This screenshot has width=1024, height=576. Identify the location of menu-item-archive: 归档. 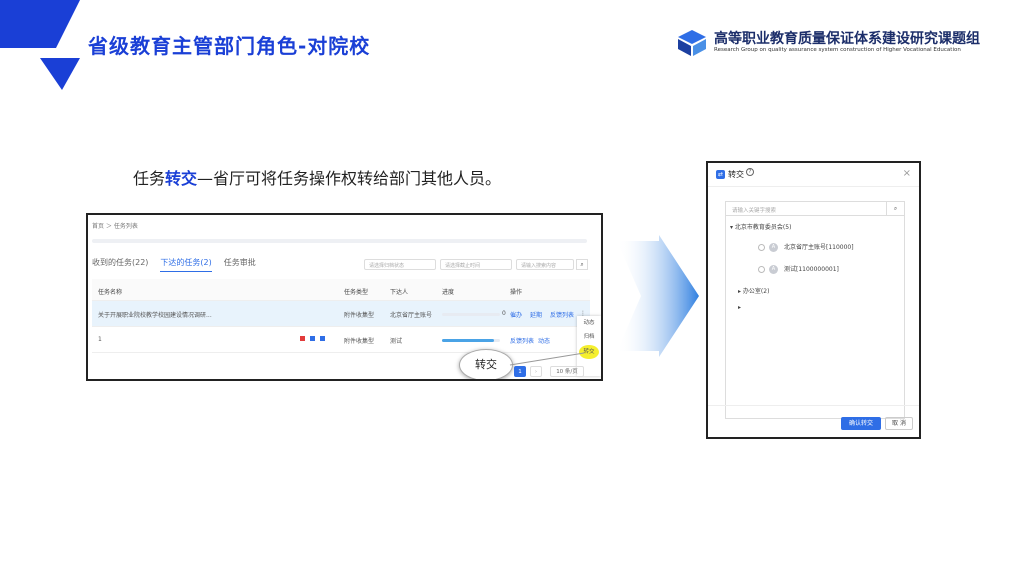
(589, 337).